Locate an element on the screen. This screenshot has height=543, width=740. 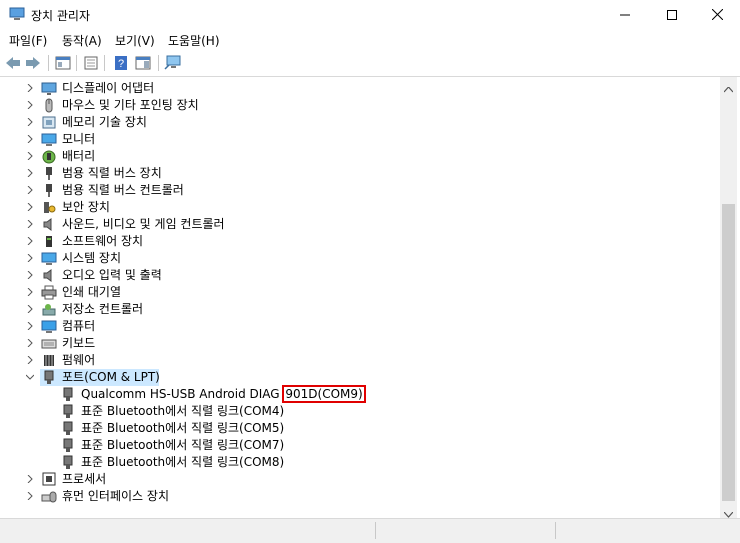
tree-device: 표준 Bluetooth에서 직렬 링크(COM5) is located at coordinates (360, 428).